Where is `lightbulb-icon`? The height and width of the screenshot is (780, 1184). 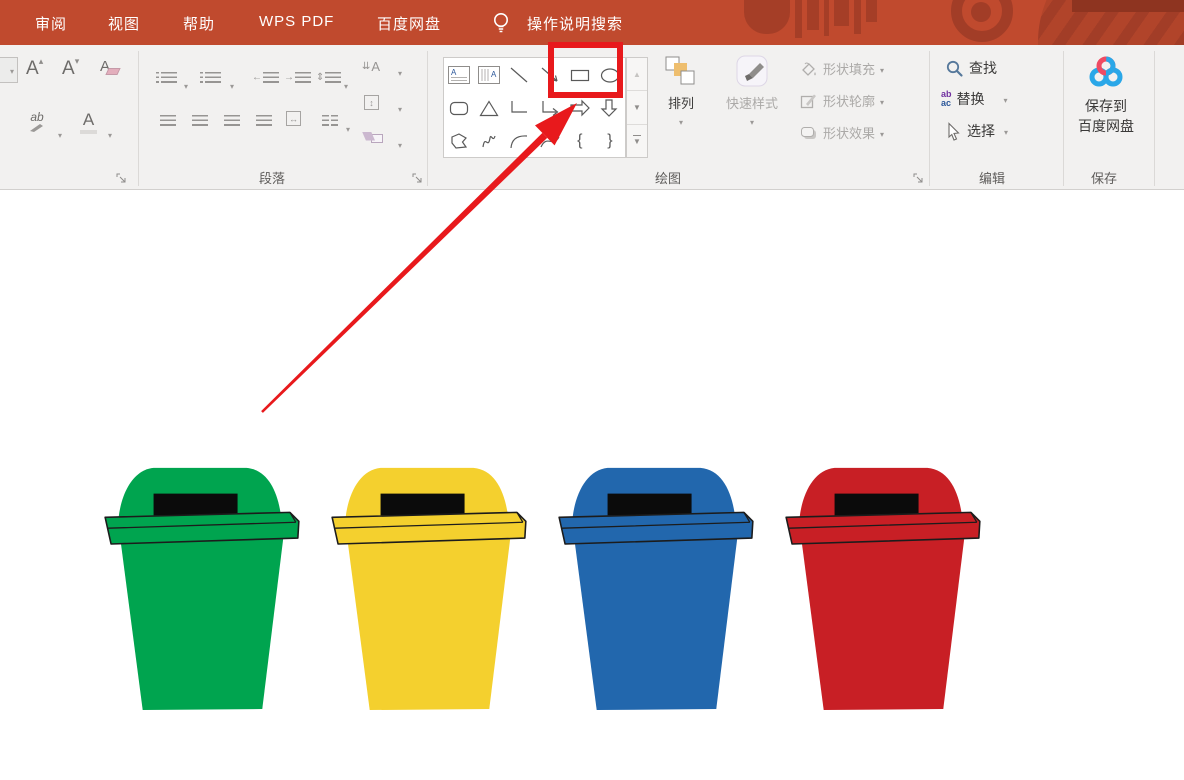
lightbulb-icon is located at coordinates (501, 25).